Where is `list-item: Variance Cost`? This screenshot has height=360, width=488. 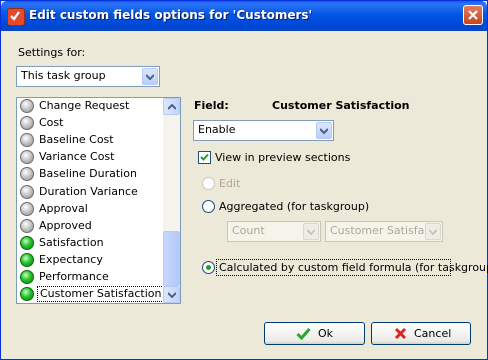
list-item: Variance Cost is located at coordinates (91, 157).